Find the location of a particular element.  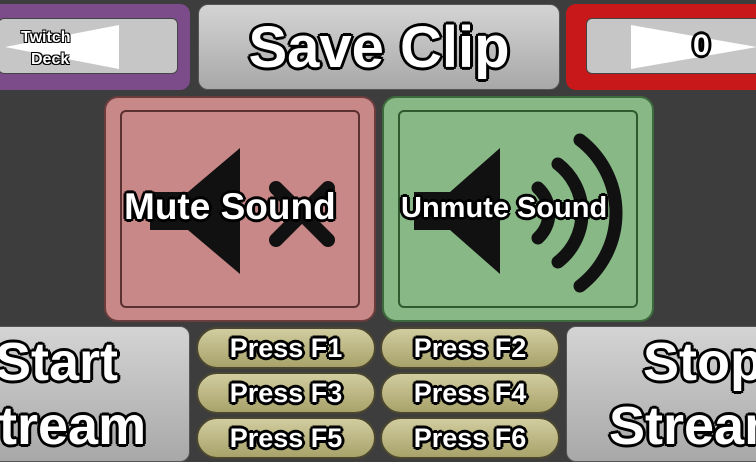

press-f4-label: Press F4 is located at coordinates (470, 392).